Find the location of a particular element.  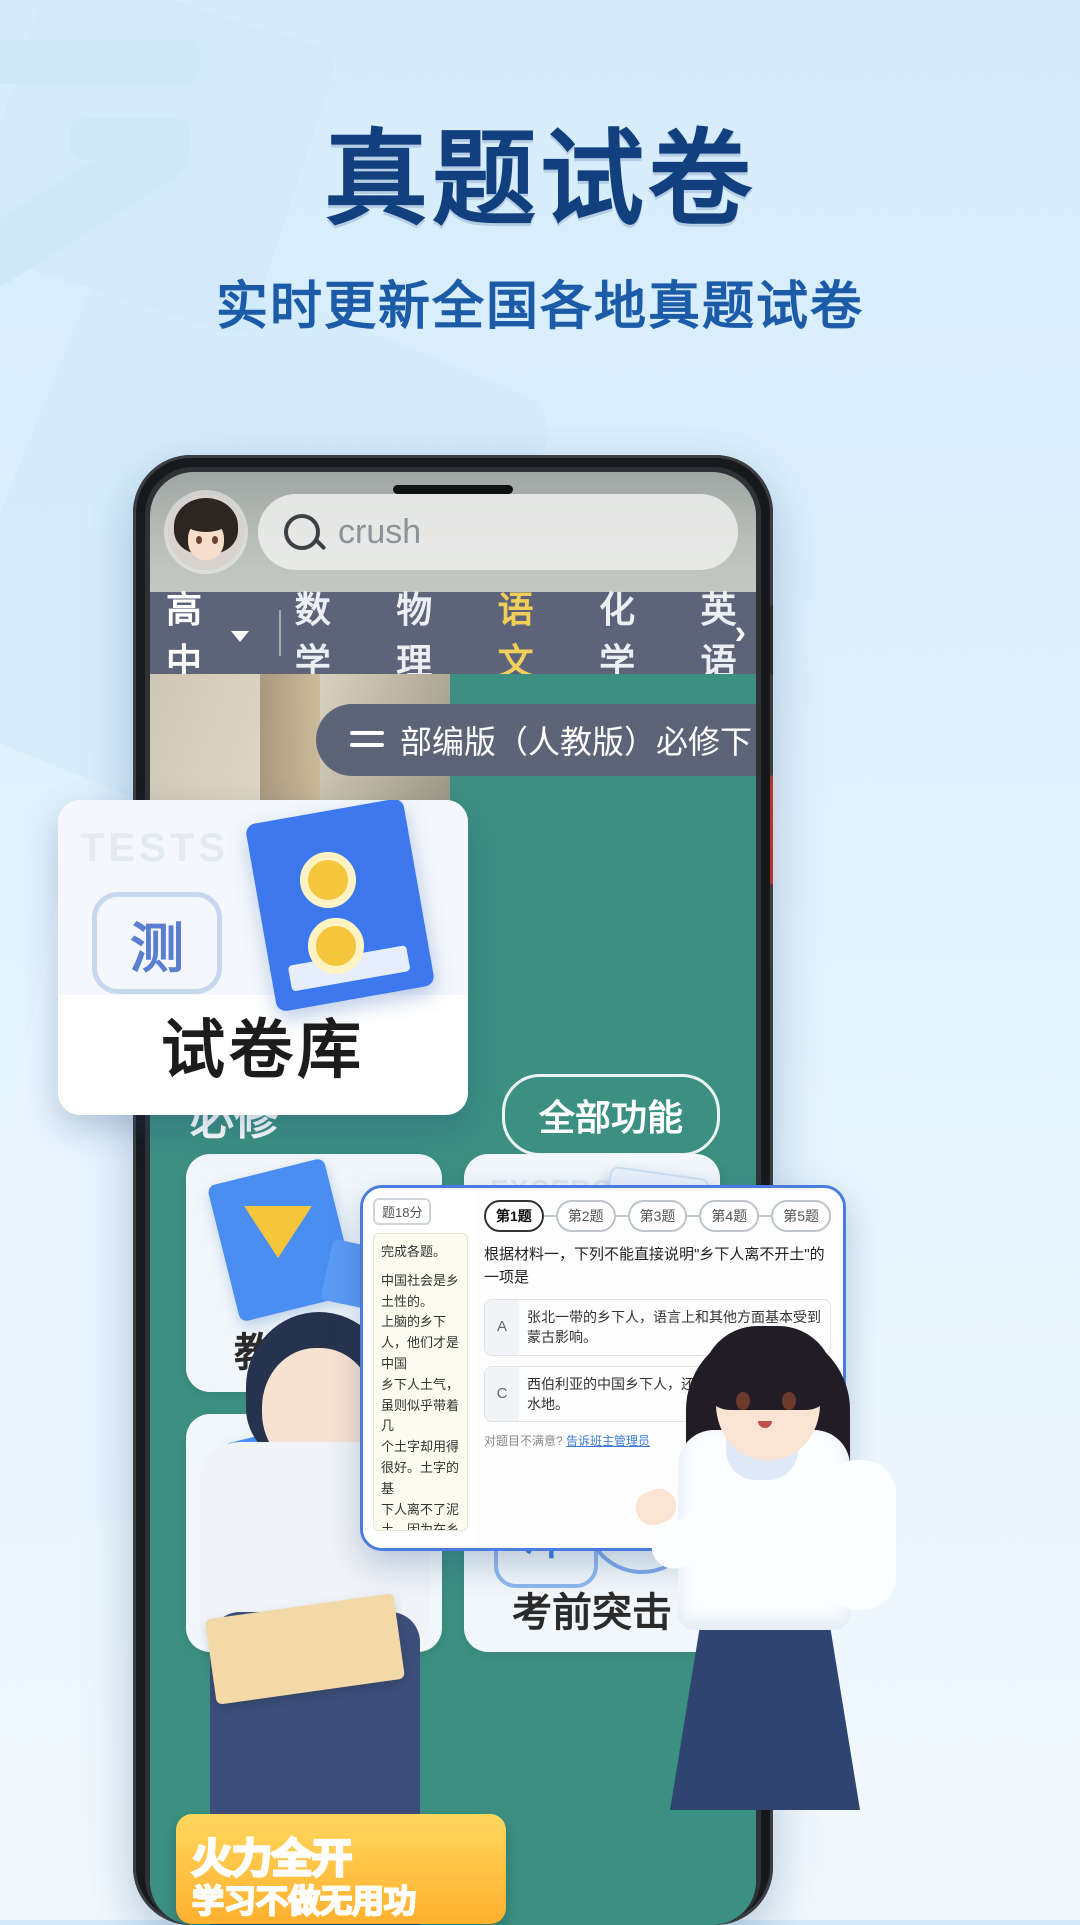

passage-line: 完成各题。 is located at coordinates (414, 1251).